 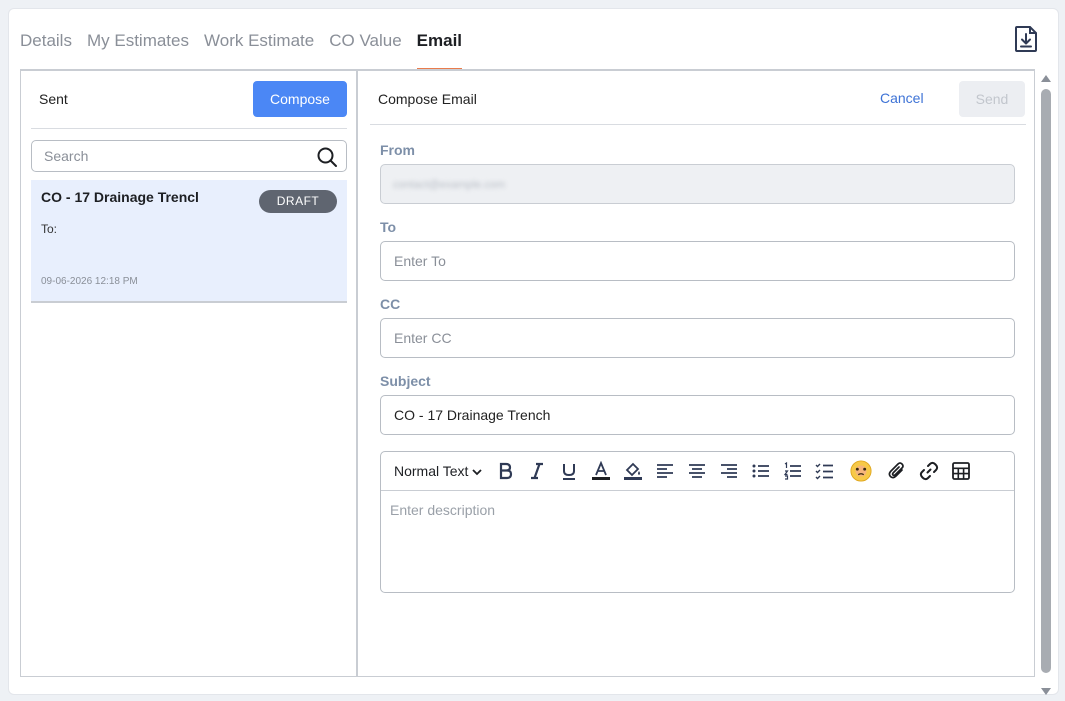 What do you see at coordinates (697, 541) in the screenshot?
I see `description-input: Enter description` at bounding box center [697, 541].